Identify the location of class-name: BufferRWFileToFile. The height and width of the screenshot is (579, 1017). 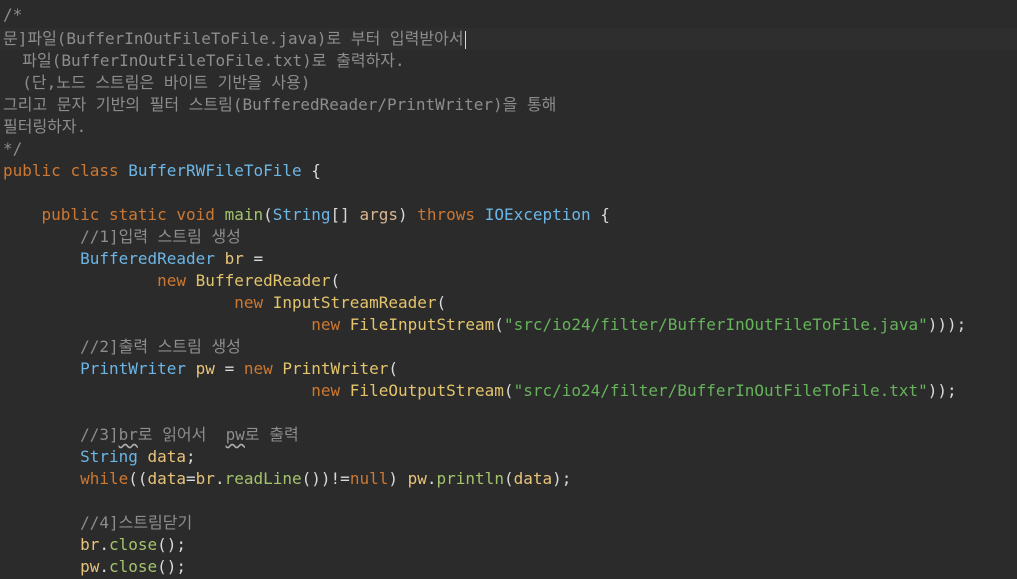
(215, 170).